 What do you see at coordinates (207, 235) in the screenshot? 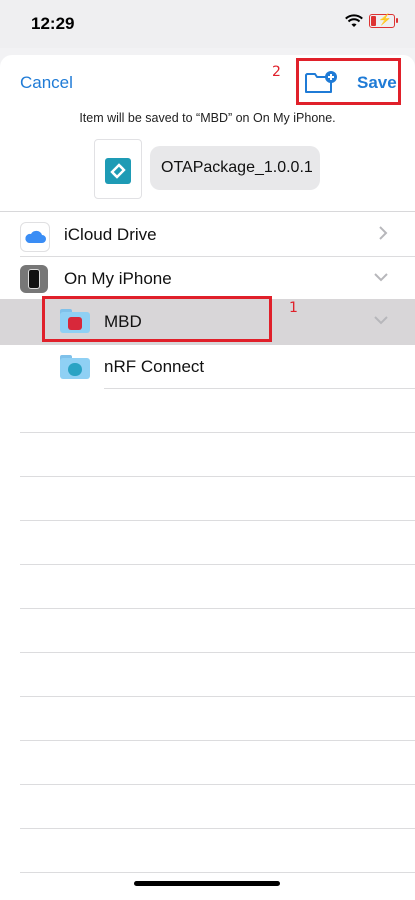
I see `location-icloud-drive: iCloud Drive` at bounding box center [207, 235].